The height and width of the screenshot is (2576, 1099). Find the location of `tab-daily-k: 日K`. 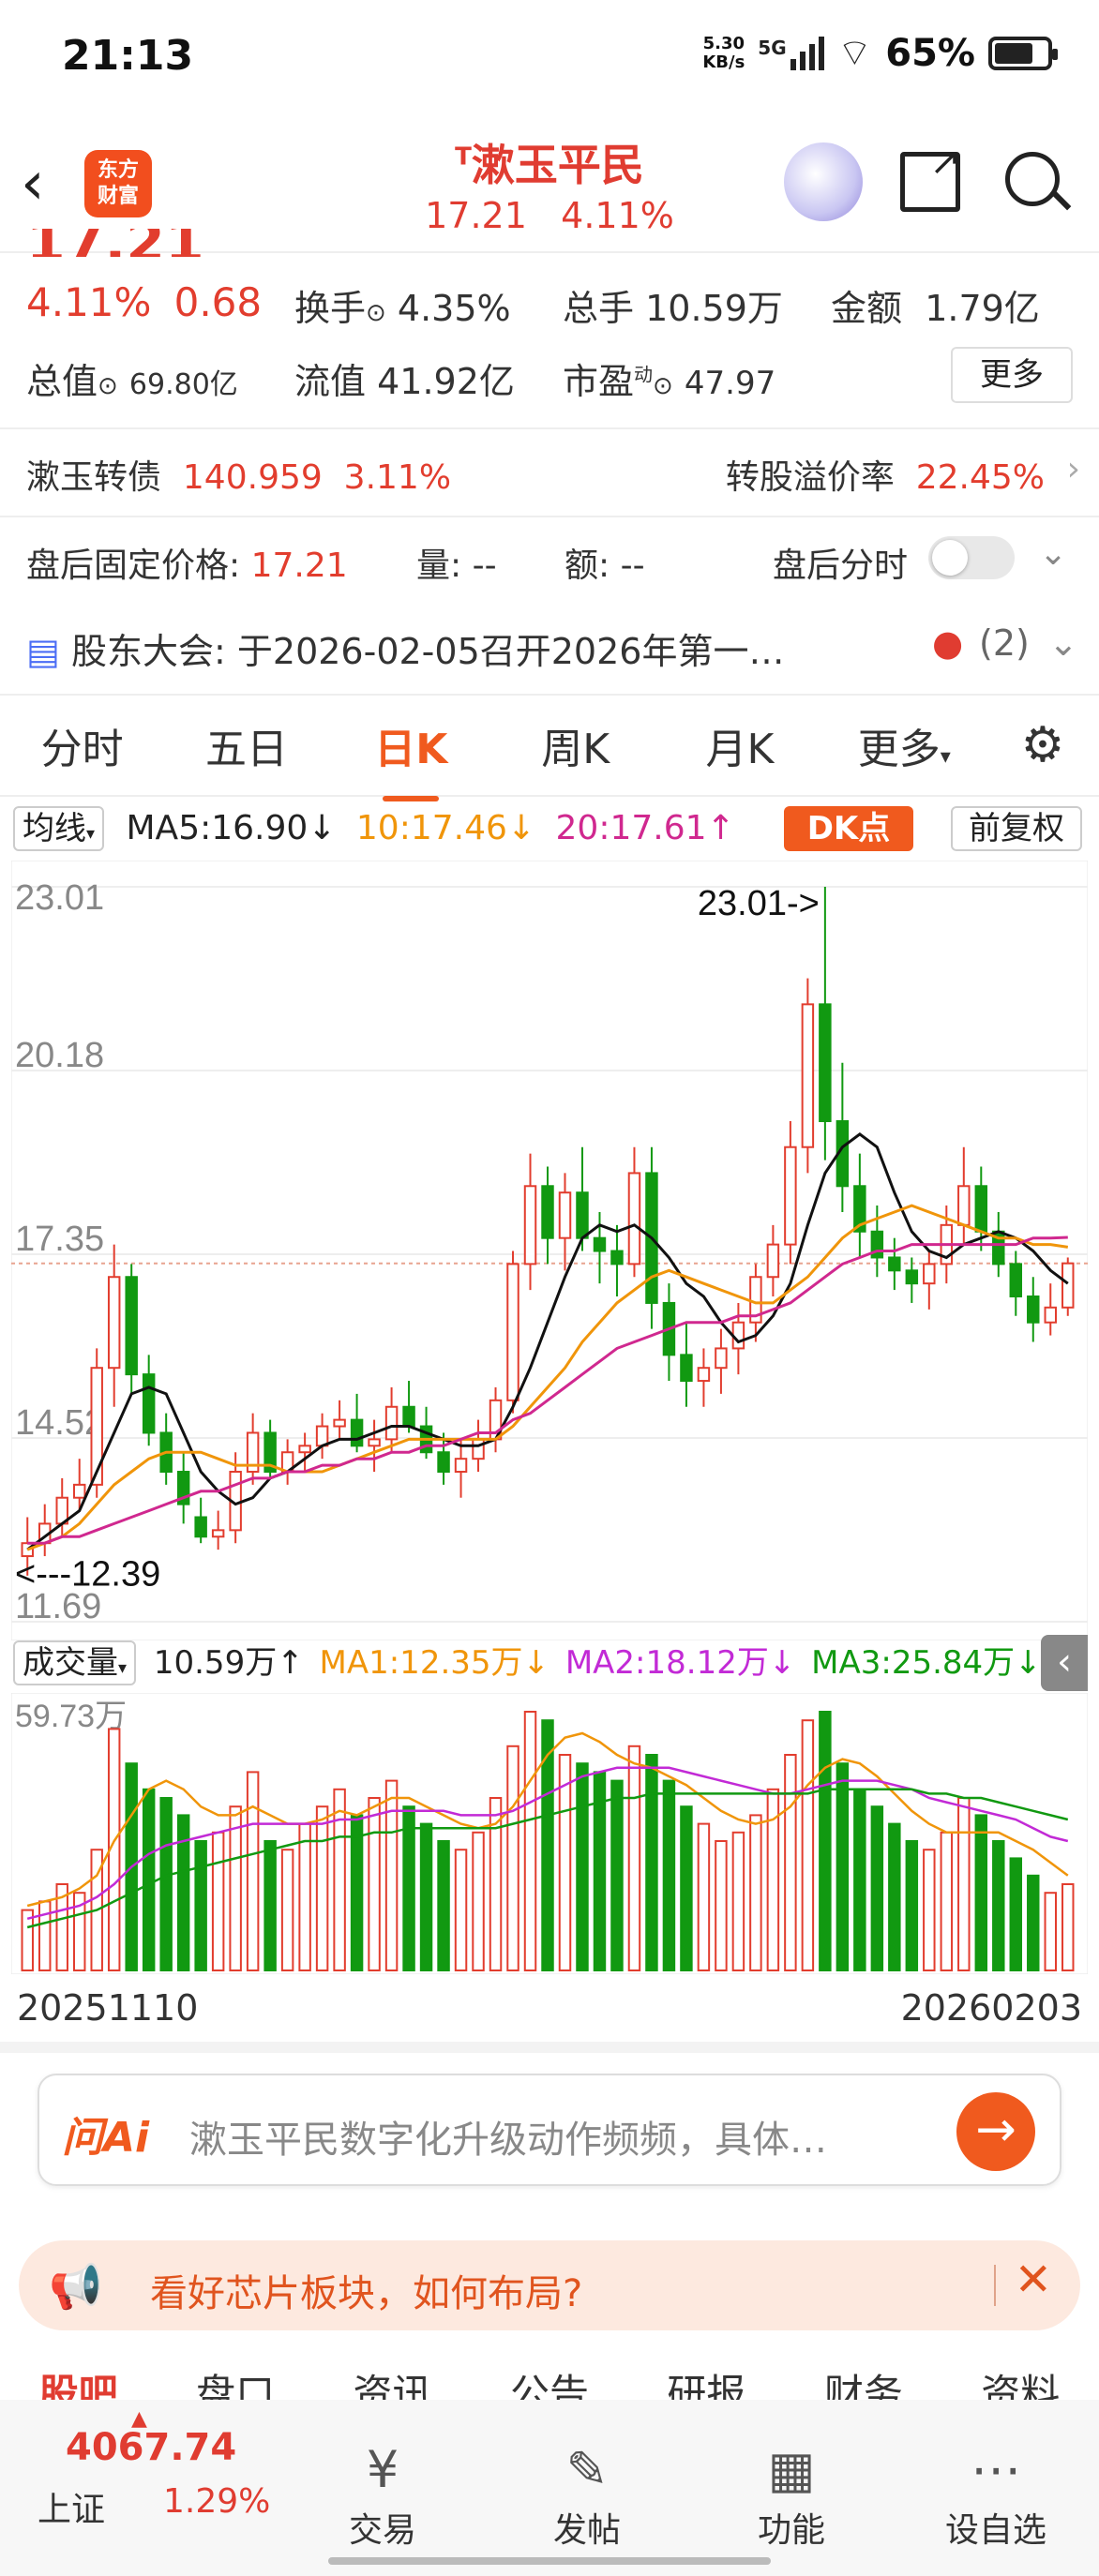

tab-daily-k: 日K is located at coordinates (411, 758).